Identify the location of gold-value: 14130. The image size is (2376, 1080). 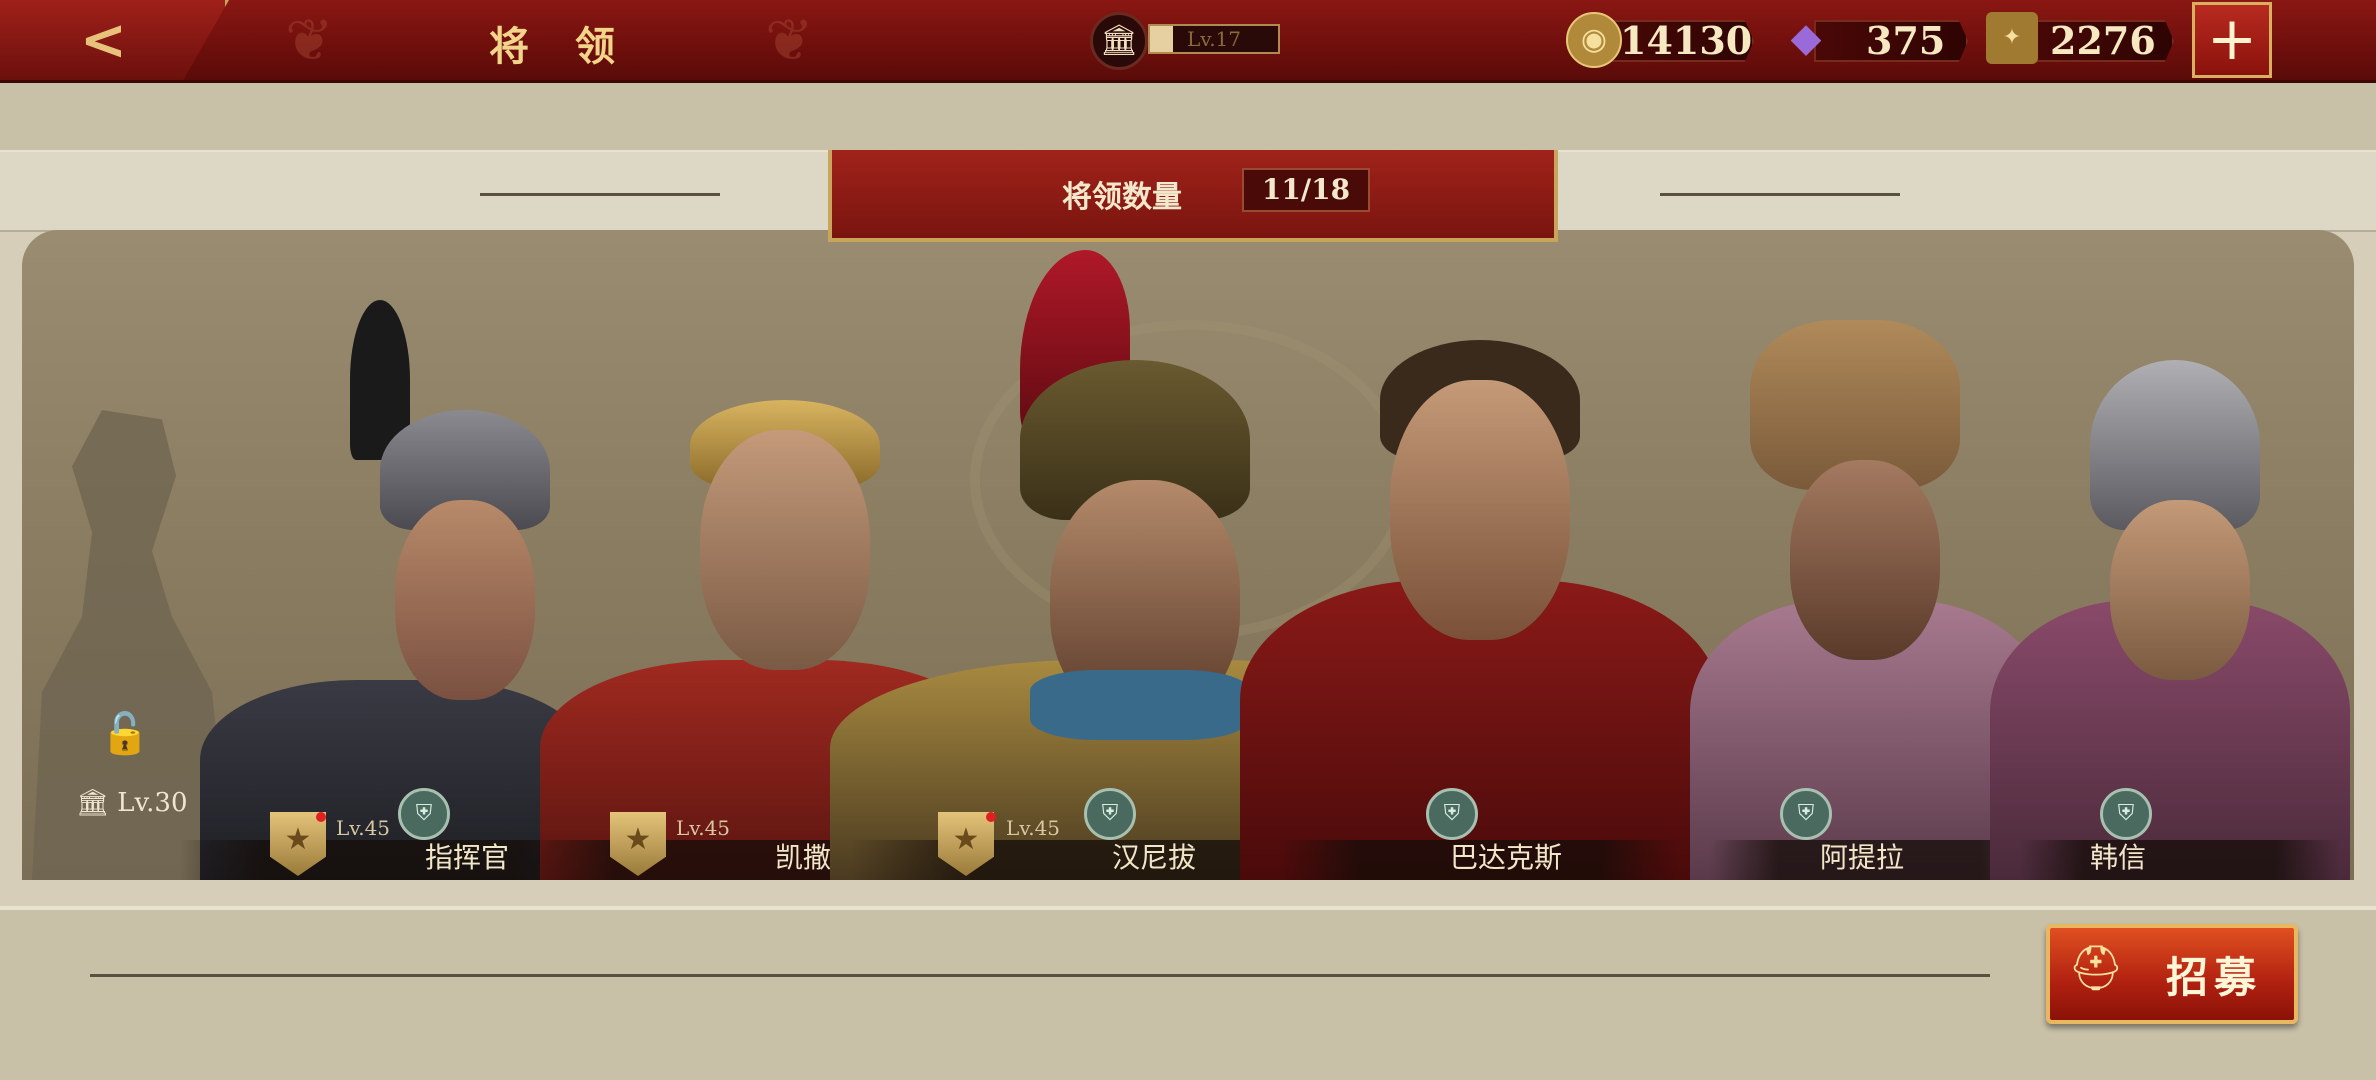
(1686, 40).